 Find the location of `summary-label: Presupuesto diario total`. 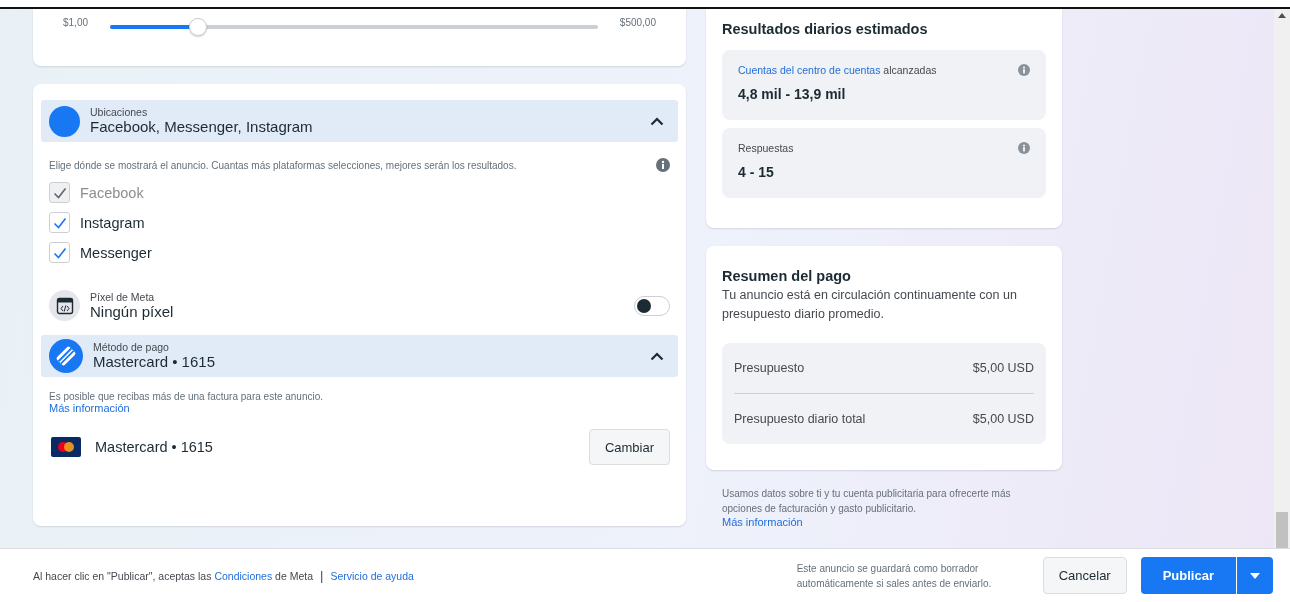

summary-label: Presupuesto diario total is located at coordinates (800, 419).